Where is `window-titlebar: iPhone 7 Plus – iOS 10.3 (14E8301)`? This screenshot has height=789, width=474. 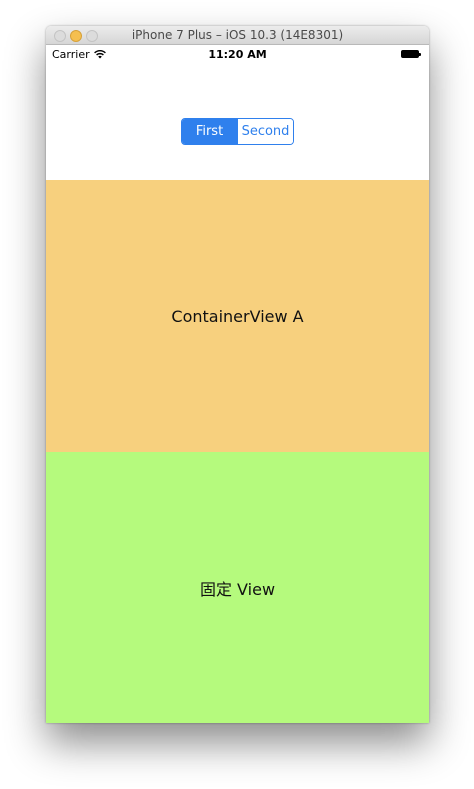
window-titlebar: iPhone 7 Plus – iOS 10.3 (14E8301) is located at coordinates (237, 35).